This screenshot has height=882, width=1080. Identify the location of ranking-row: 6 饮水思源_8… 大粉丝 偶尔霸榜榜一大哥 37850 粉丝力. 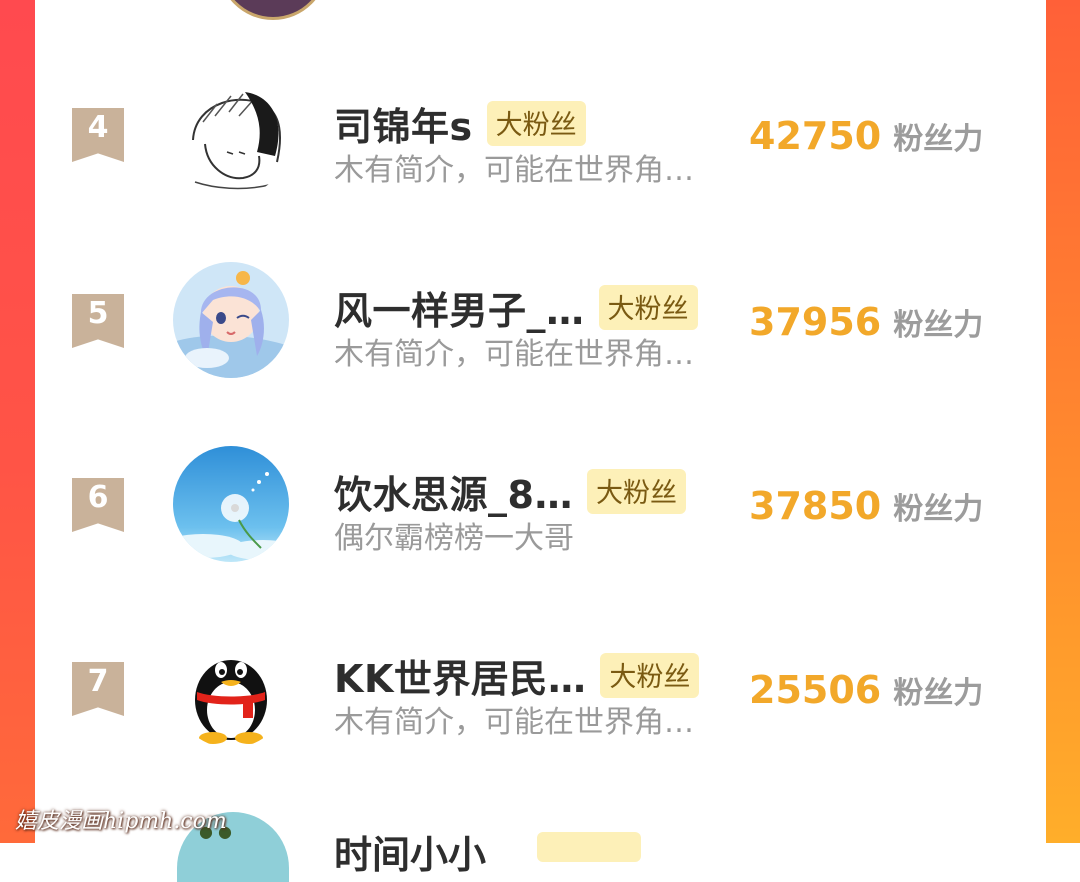
(540, 511).